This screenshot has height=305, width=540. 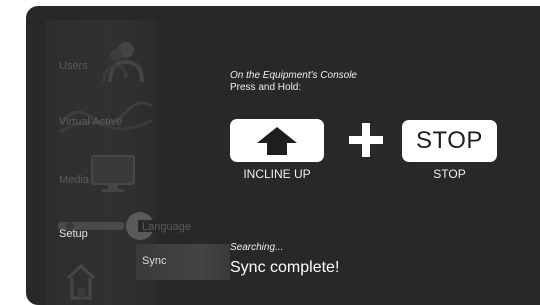 I want to click on incline-up-key, so click(x=277, y=140).